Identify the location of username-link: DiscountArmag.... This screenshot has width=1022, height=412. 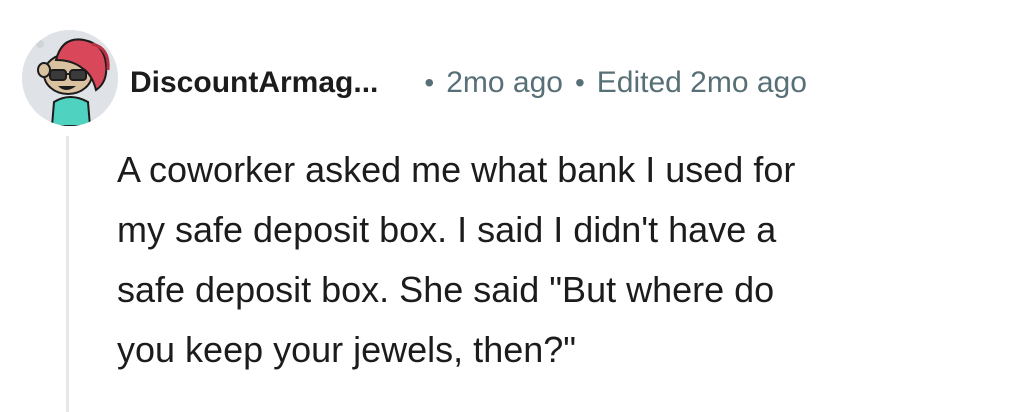
(254, 83).